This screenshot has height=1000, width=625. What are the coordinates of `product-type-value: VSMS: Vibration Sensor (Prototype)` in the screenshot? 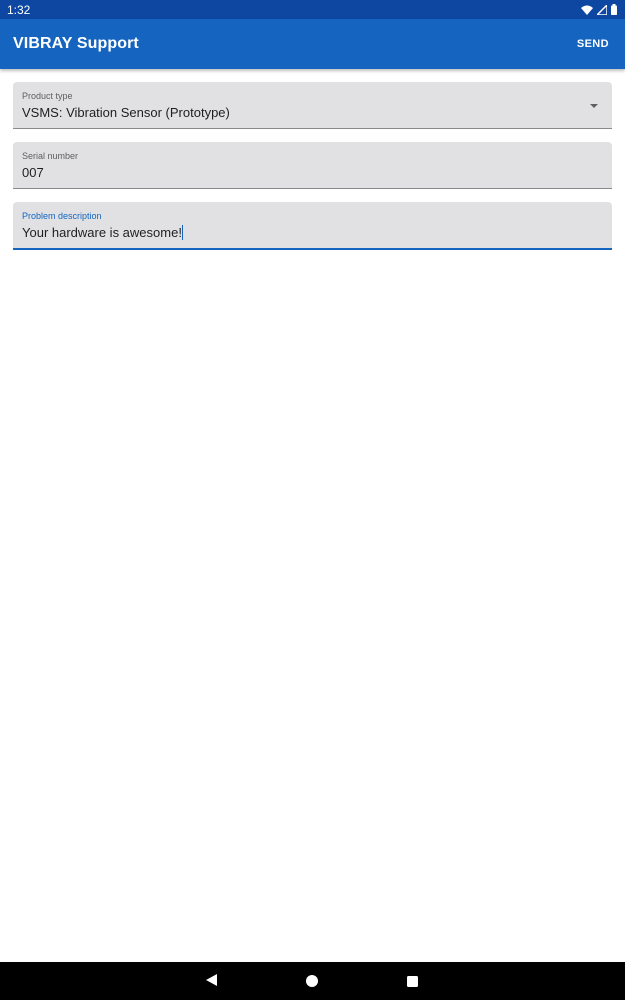 It's located at (126, 112).